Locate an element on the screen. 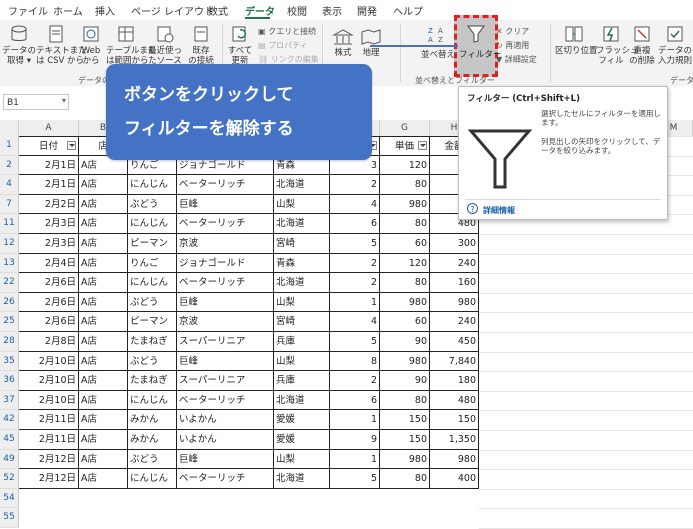 The height and width of the screenshot is (529, 693). menu-formulas: 数式 is located at coordinates (218, 10).